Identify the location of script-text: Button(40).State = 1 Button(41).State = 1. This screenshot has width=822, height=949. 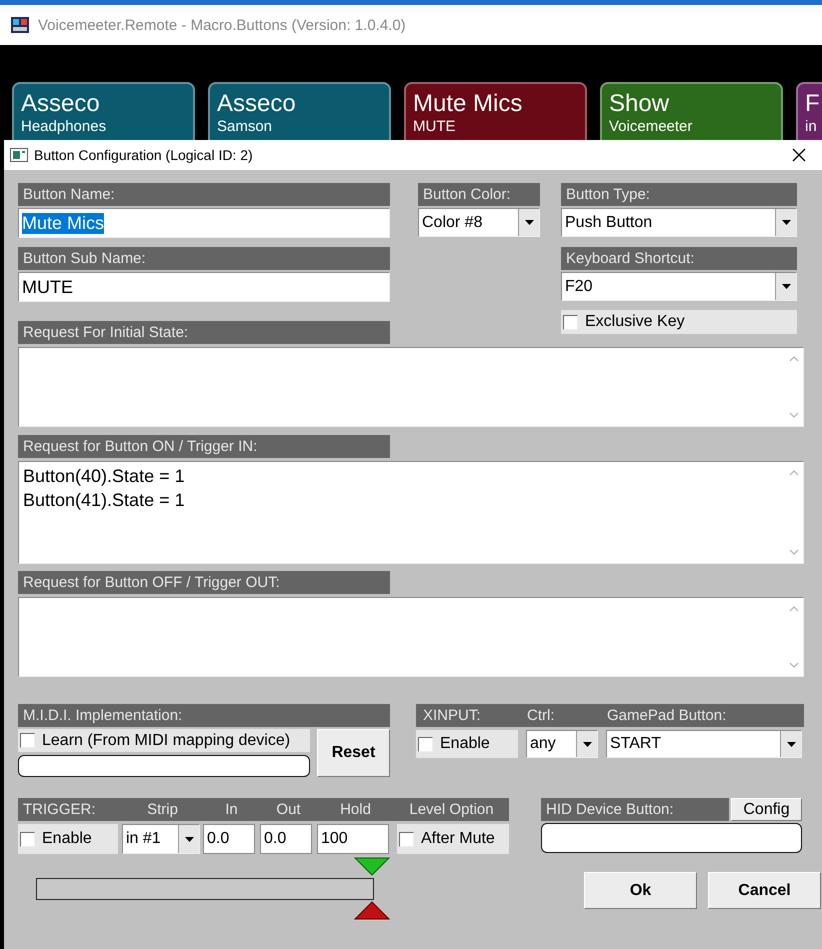
(104, 488).